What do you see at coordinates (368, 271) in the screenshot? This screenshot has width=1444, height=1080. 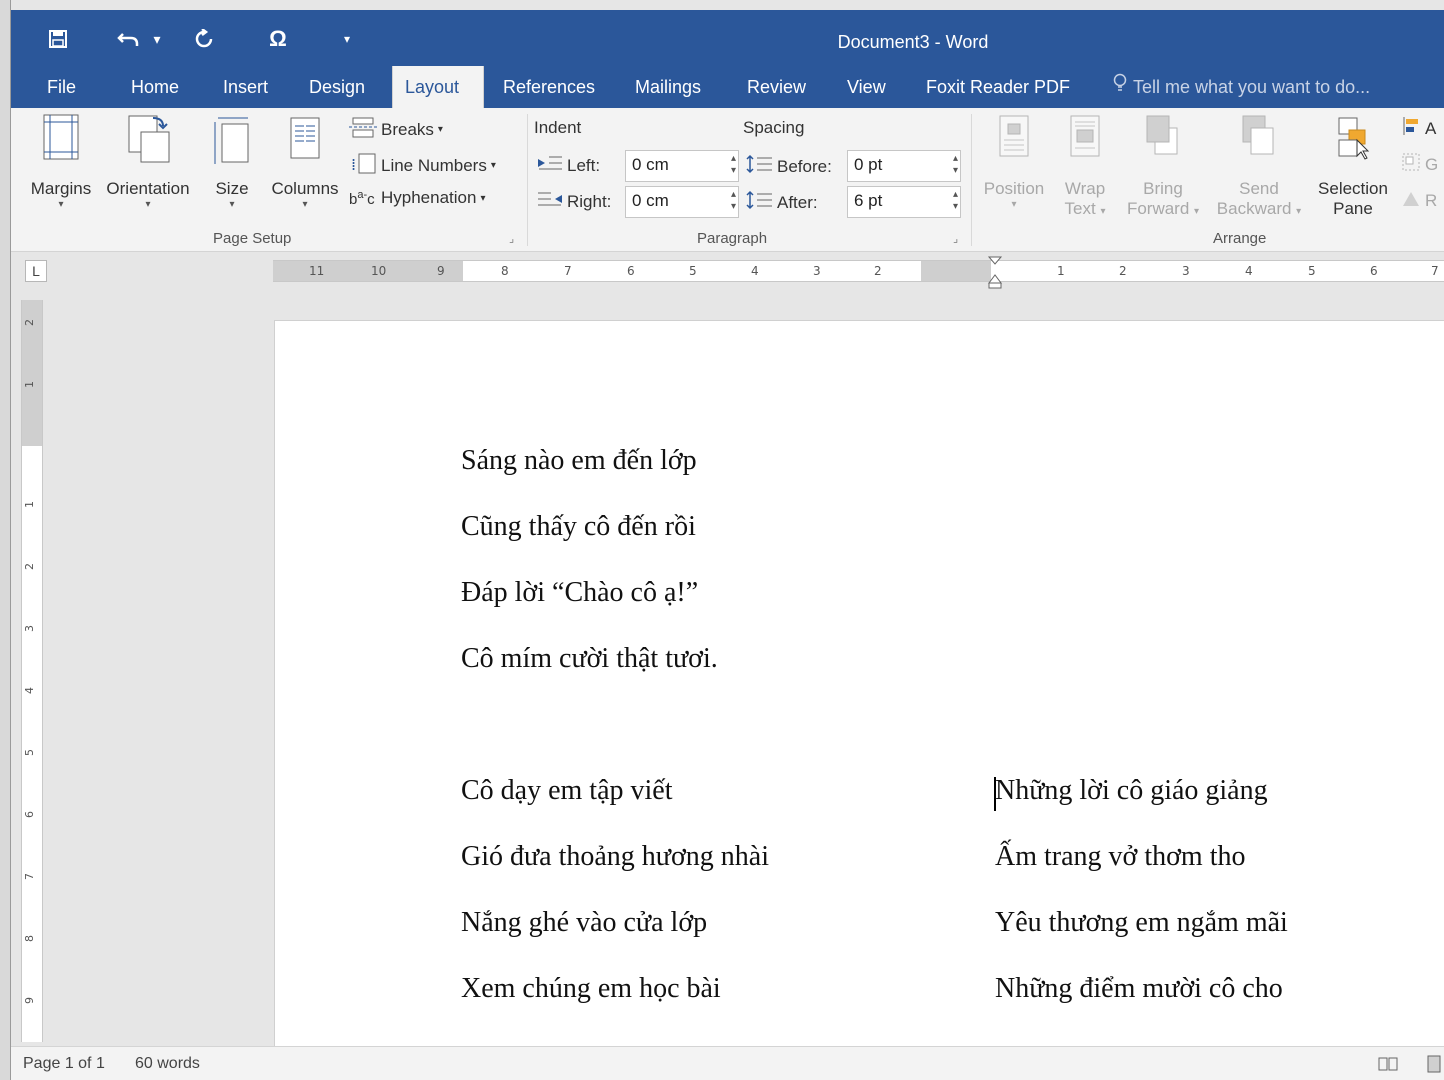 I see `ruler-left-margin` at bounding box center [368, 271].